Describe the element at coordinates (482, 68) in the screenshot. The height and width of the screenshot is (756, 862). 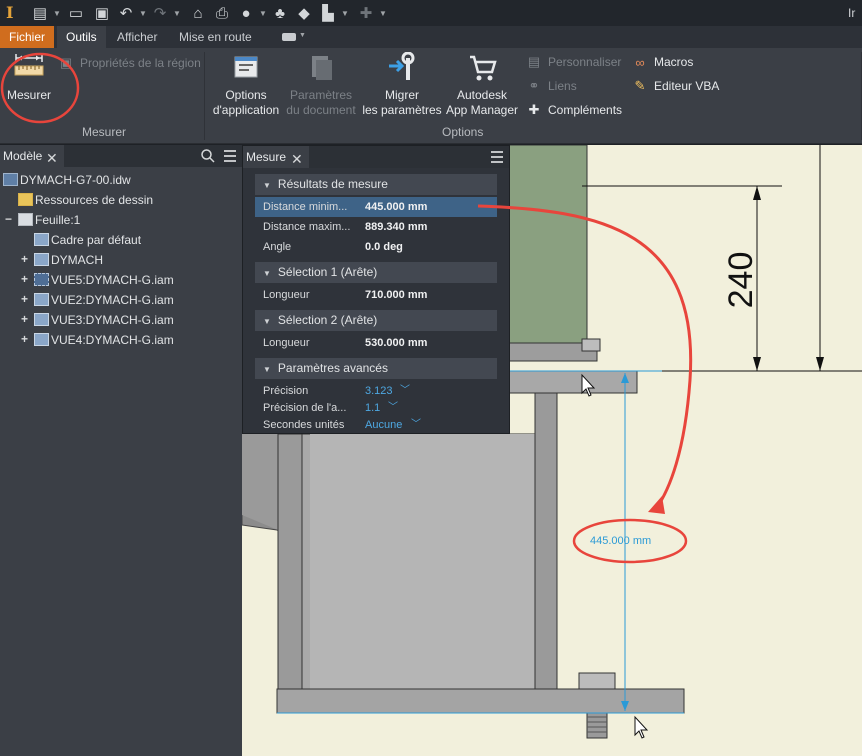
I see `app-manager-icon` at that location.